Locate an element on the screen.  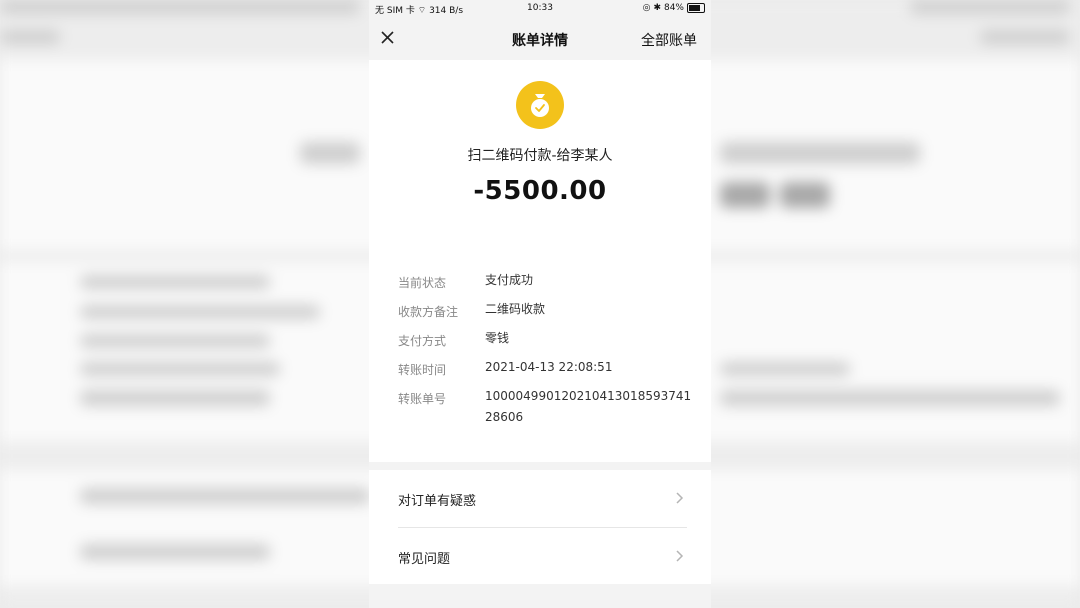
detail-label: 转账单号 is located at coordinates (422, 399).